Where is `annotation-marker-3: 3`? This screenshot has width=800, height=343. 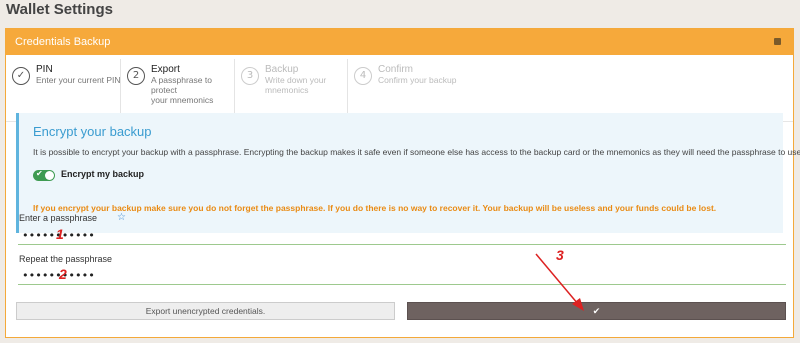 annotation-marker-3: 3 is located at coordinates (560, 255).